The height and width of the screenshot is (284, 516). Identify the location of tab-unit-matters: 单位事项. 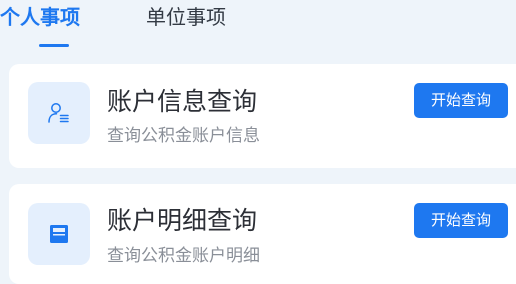
(186, 17).